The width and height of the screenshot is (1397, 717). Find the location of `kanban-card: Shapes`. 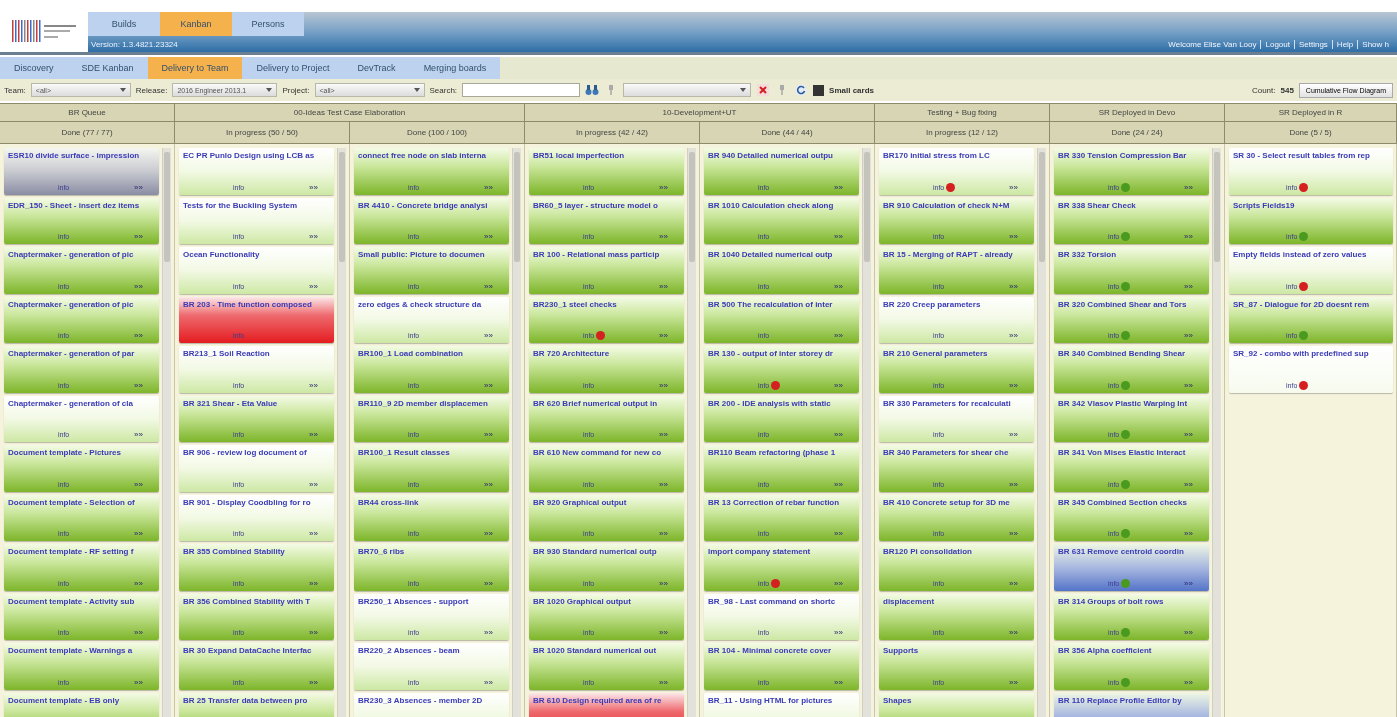

kanban-card: Shapes is located at coordinates (956, 704).